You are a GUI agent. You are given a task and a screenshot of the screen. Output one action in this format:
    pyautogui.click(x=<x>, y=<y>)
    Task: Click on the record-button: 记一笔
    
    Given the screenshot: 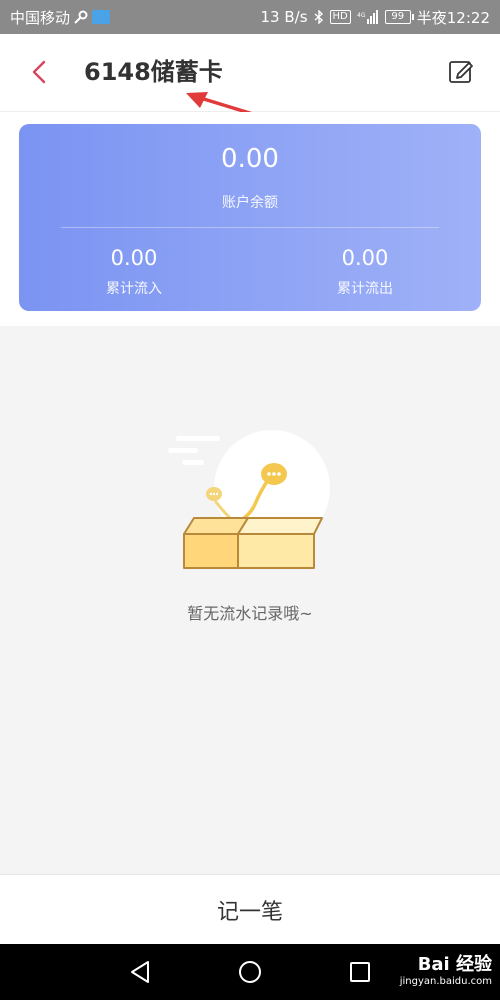 What is the action you would take?
    pyautogui.click(x=250, y=909)
    